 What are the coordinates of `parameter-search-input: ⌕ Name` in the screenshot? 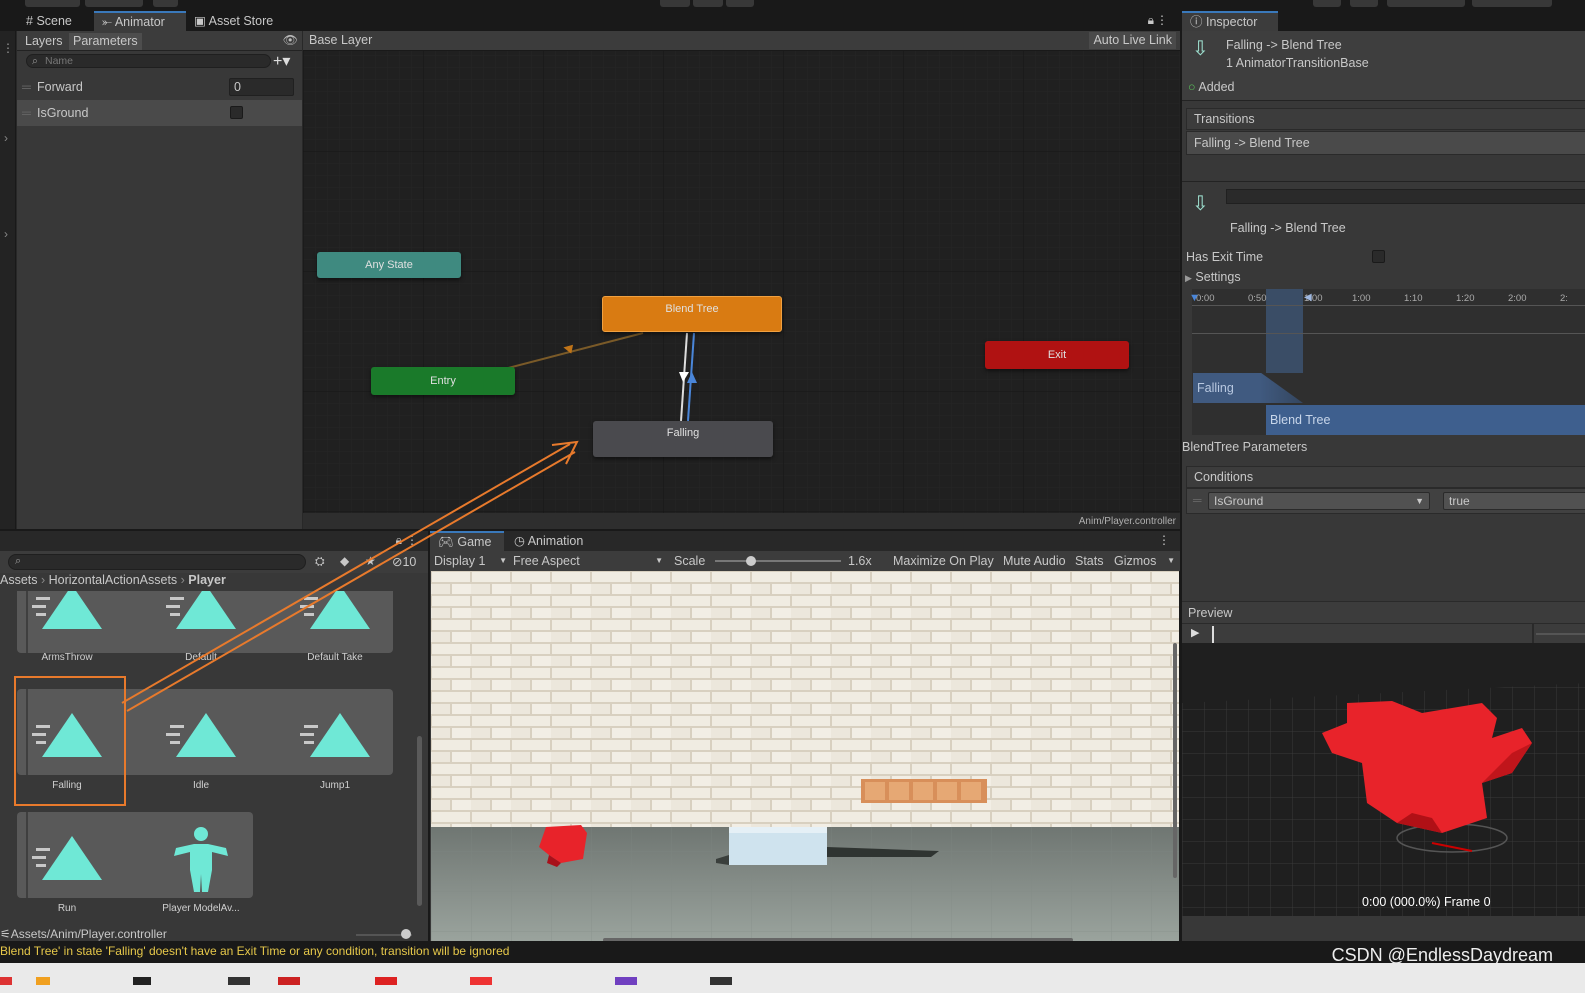 It's located at (148, 61).